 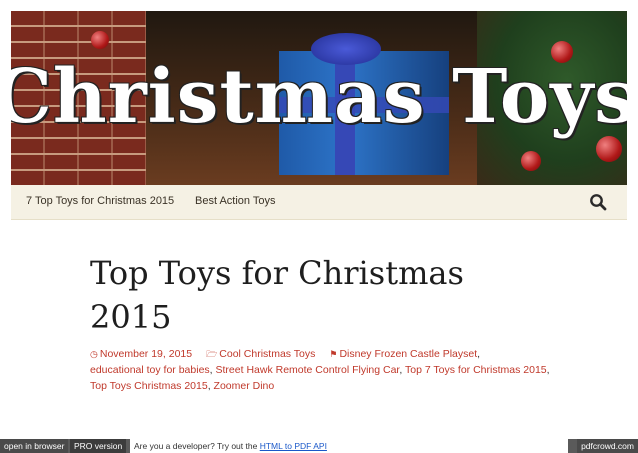 What do you see at coordinates (146, 354) in the screenshot?
I see `post-date-link: November 19, 2015` at bounding box center [146, 354].